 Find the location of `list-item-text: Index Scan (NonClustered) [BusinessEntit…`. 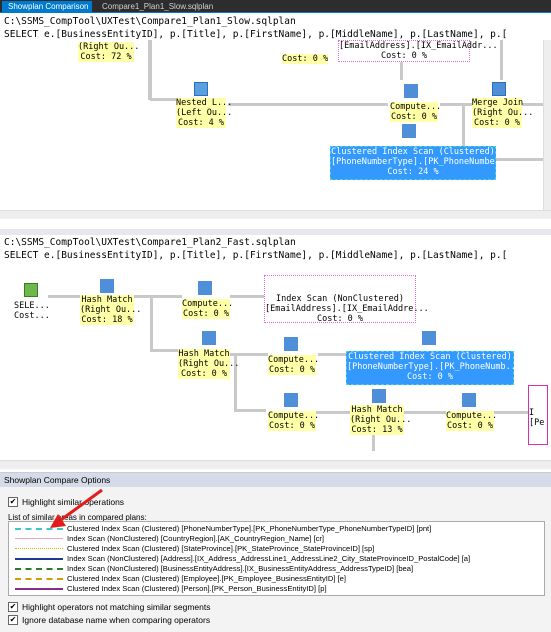

list-item-text: Index Scan (NonClustered) [BusinessEntit… is located at coordinates (240, 568).